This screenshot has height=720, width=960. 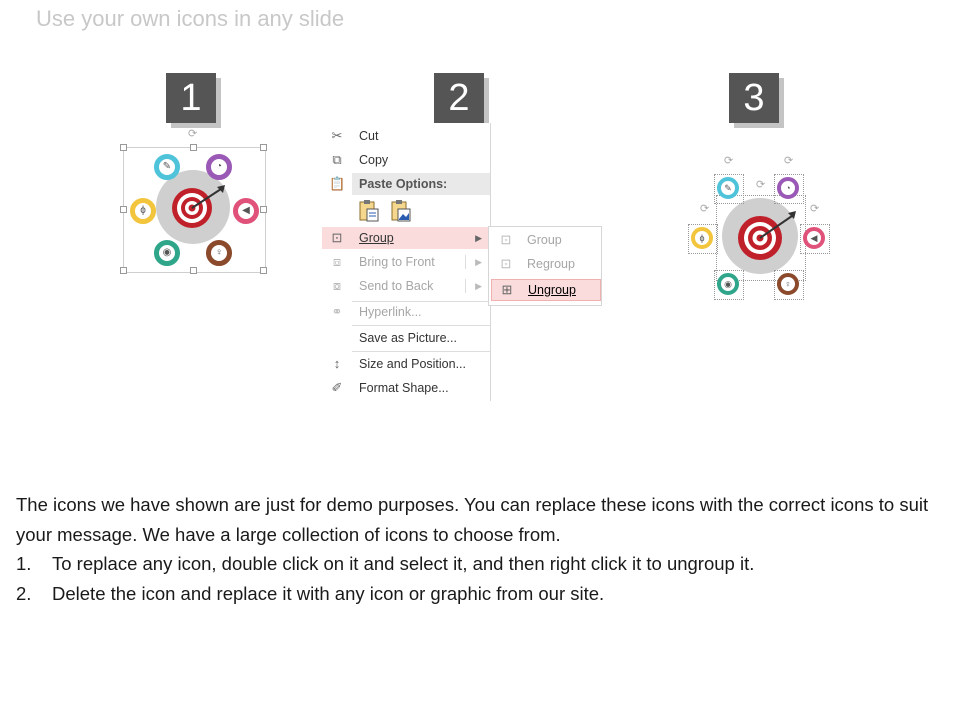 I want to click on submenu-item-group: ⊡ Group, so click(x=545, y=240).